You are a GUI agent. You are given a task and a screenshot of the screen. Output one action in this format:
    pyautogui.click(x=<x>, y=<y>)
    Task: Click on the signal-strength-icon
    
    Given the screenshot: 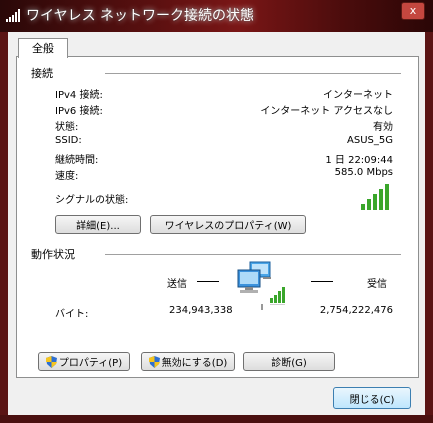 What is the action you would take?
    pyautogui.click(x=375, y=197)
    